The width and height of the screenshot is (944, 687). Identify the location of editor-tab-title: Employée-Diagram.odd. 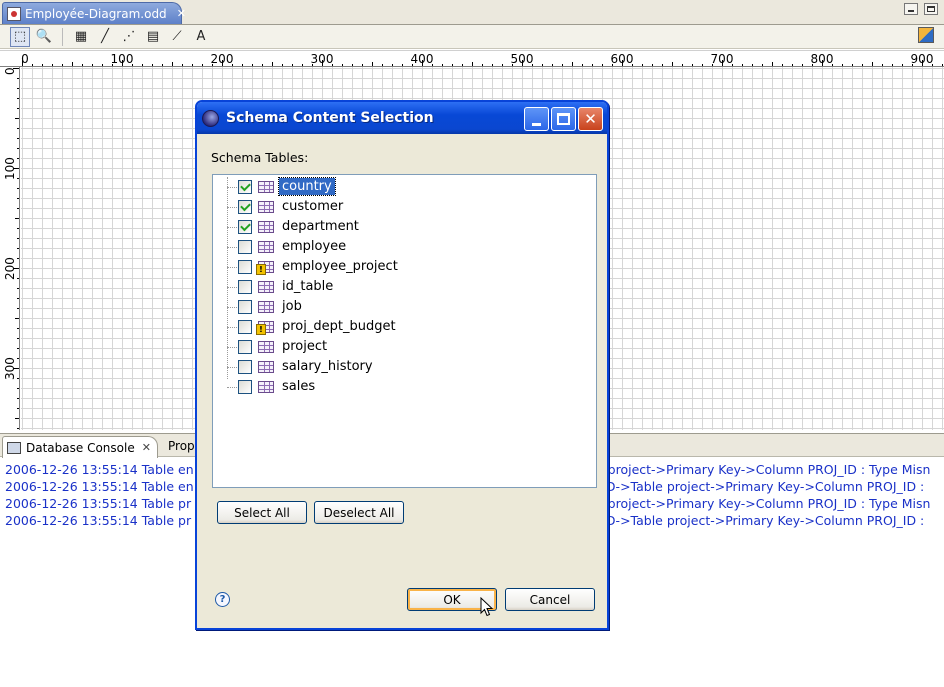
(96, 13).